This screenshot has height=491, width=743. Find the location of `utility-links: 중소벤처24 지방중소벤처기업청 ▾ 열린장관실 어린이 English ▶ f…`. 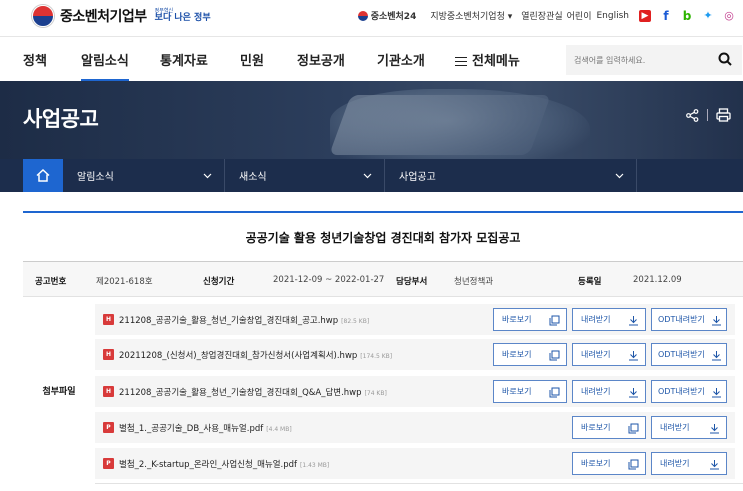

utility-links: 중소벤처24 지방중소벤처기업청 ▾ 열린장관실 어린이 English ▶ f… is located at coordinates (542, 16).